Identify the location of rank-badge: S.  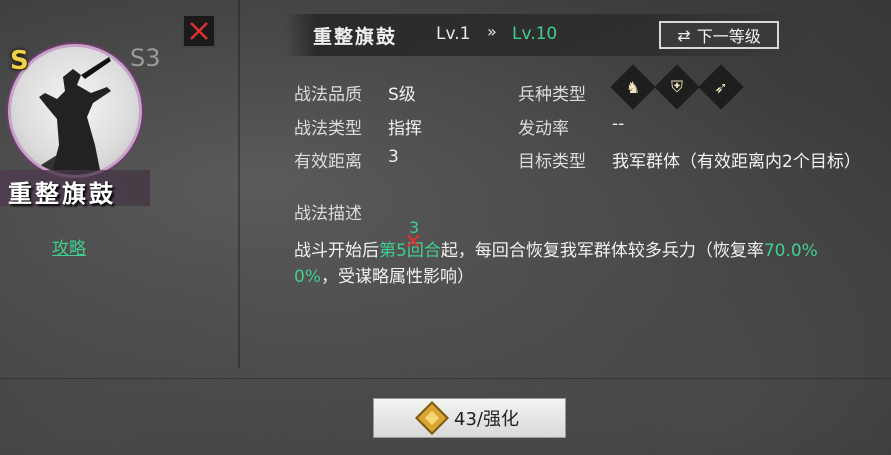
(19, 61).